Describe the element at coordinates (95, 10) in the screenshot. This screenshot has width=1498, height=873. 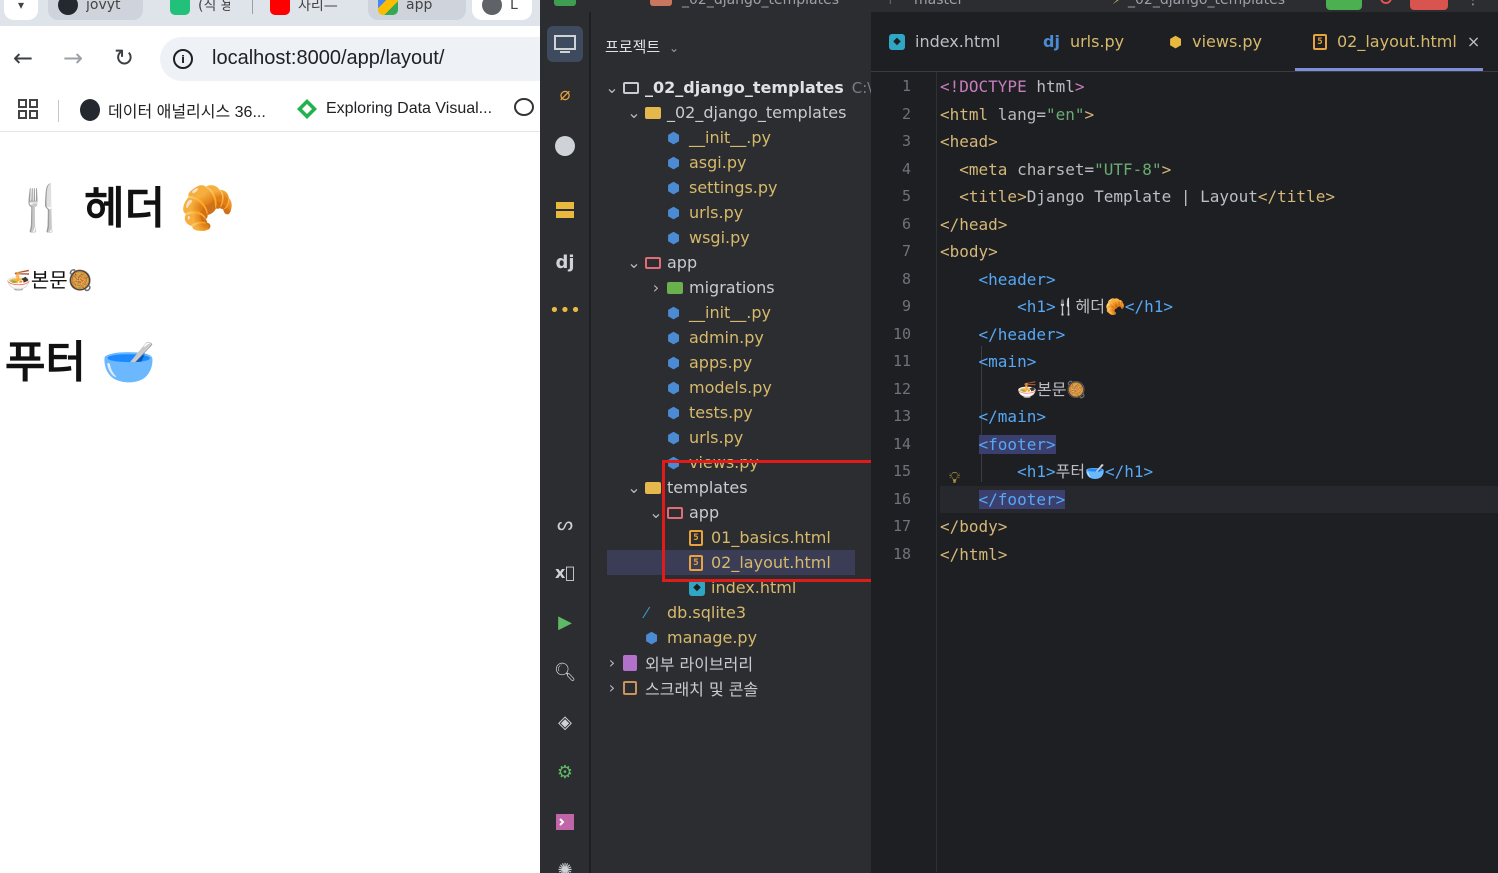
I see `browser-tab: jovyt` at that location.